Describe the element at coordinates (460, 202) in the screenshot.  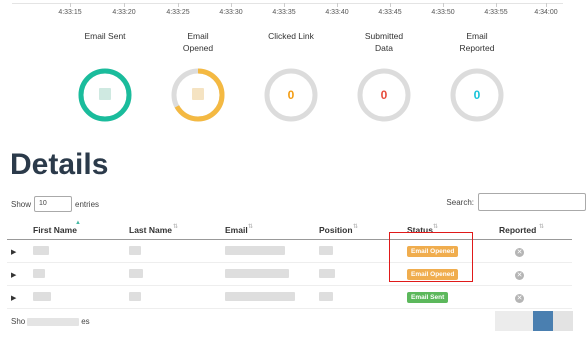
I see `search-label: Search:` at that location.